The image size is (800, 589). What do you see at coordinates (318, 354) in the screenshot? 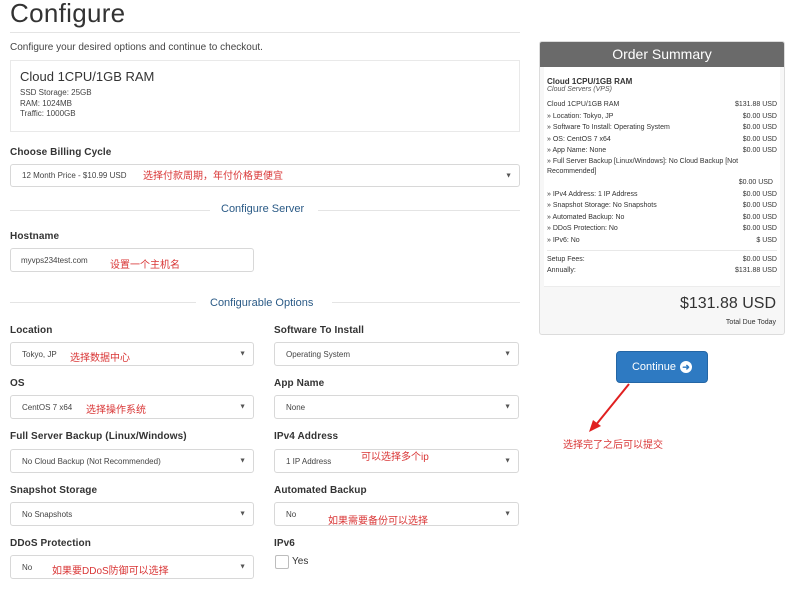
I see `software-value: Operating System` at bounding box center [318, 354].